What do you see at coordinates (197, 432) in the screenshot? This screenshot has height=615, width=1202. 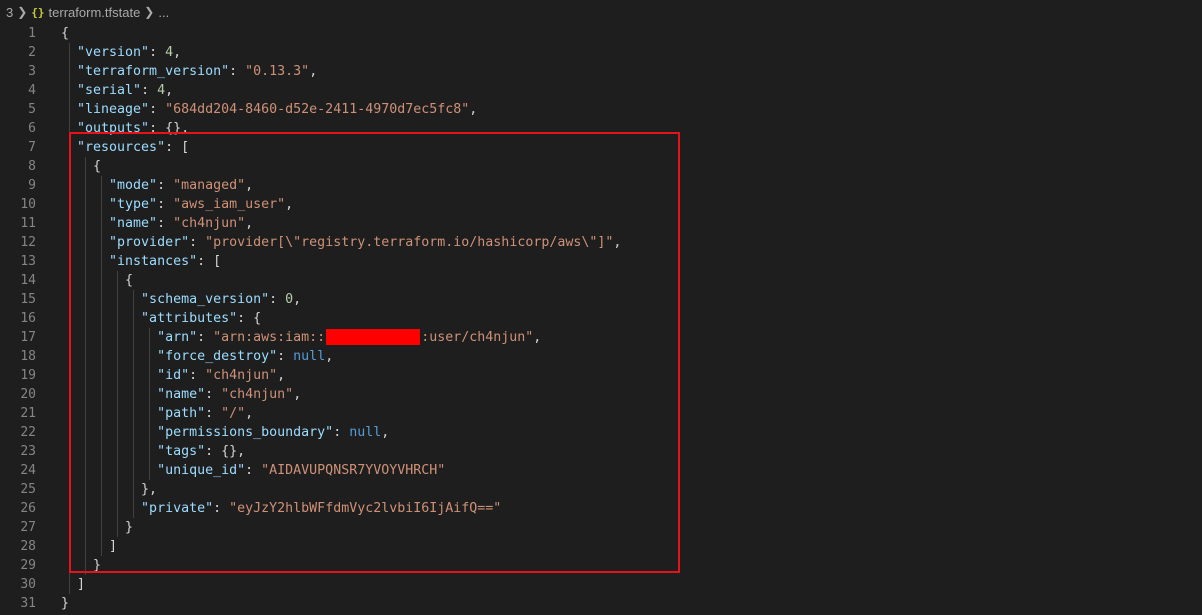 I see `json-key: "permissions_boundary"` at bounding box center [197, 432].